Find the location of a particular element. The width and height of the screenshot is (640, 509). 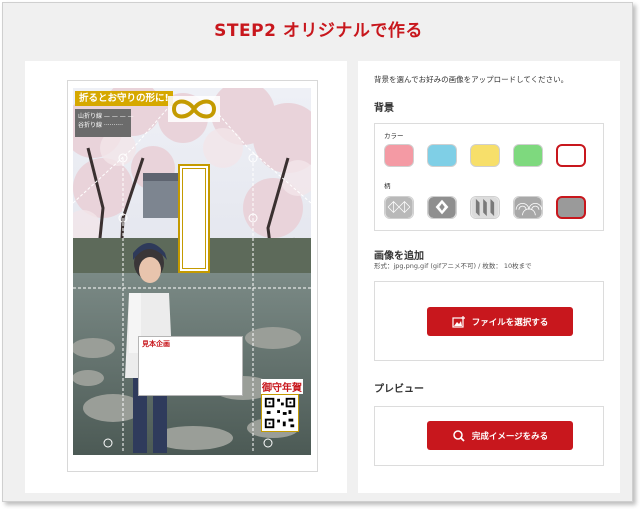

address-box: 見本企画 is located at coordinates (190, 366).